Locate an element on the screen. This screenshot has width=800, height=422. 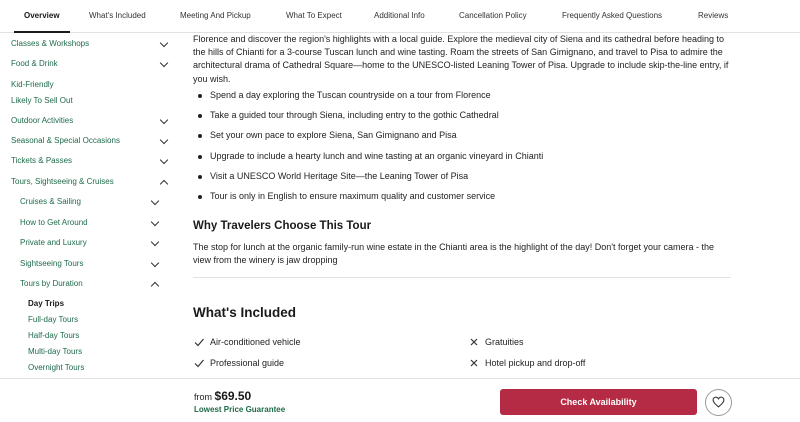
sidebar-item-label: Tickets & Passes is located at coordinates (42, 160).